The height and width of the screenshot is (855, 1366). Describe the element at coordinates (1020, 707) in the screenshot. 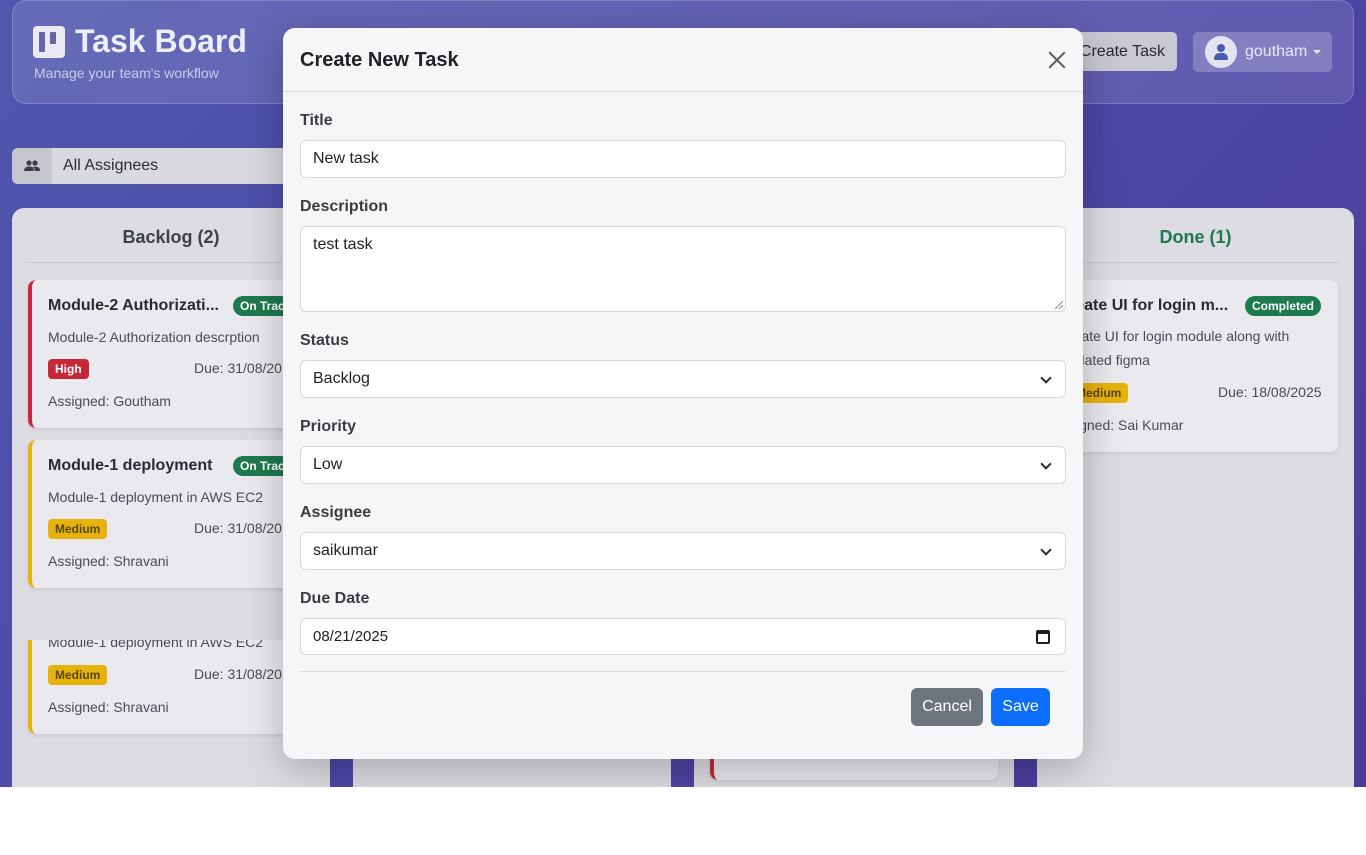

I see `save-button: Save` at that location.